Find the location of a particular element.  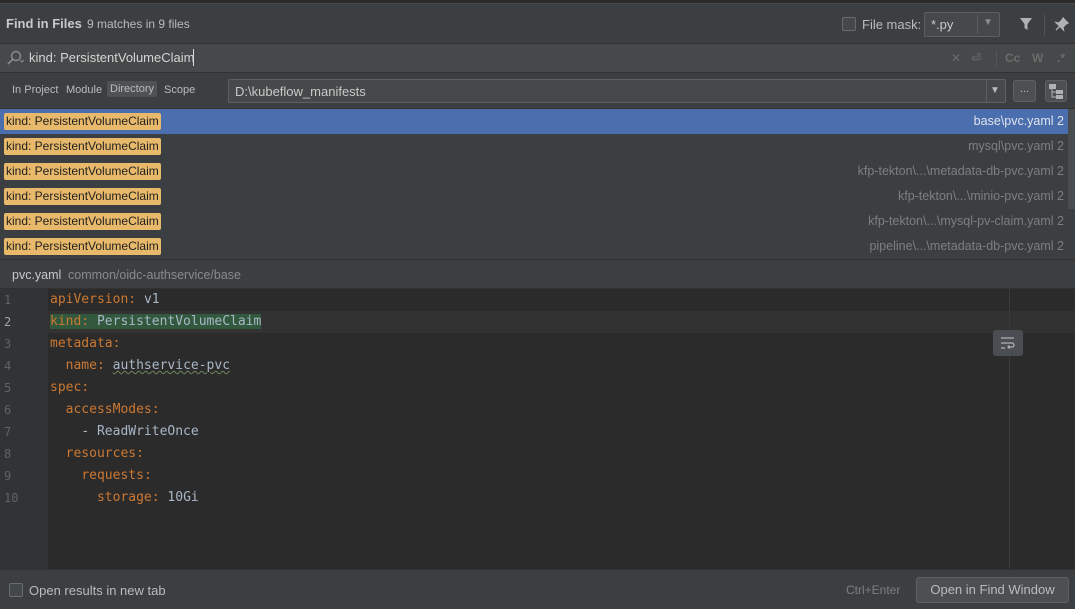

scope-custom: Scope is located at coordinates (179, 90).